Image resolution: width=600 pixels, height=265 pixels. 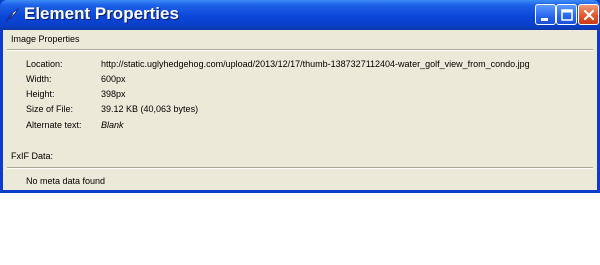 I want to click on maximize-button, so click(x=566, y=14).